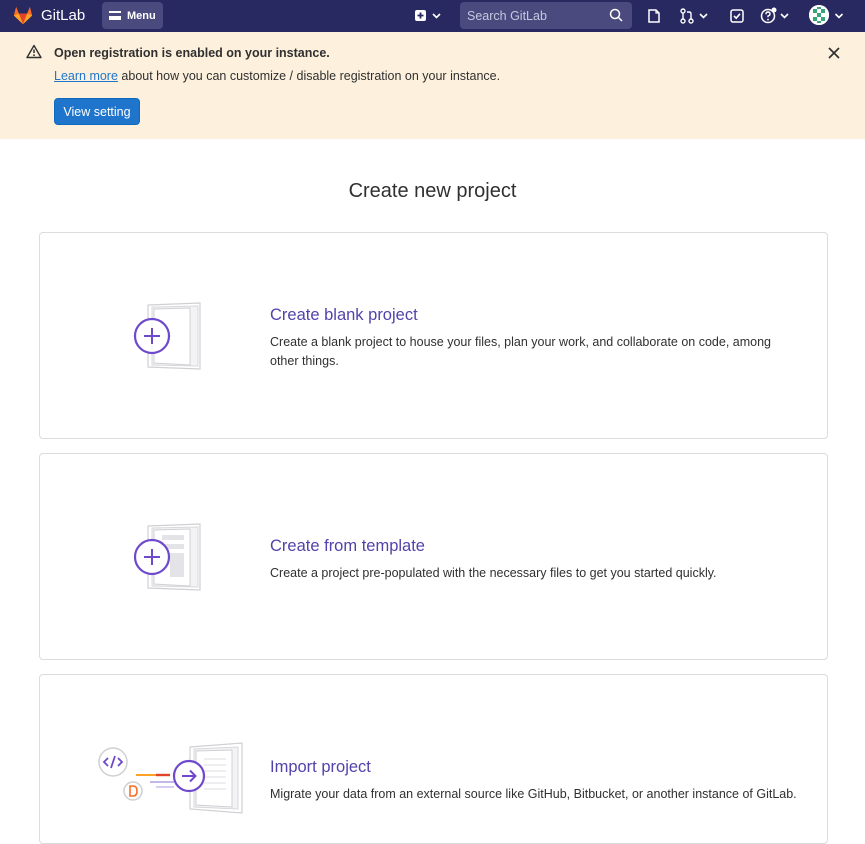 The image size is (865, 844). Describe the element at coordinates (344, 315) in the screenshot. I see `card-title-blank: Create blank project` at that location.